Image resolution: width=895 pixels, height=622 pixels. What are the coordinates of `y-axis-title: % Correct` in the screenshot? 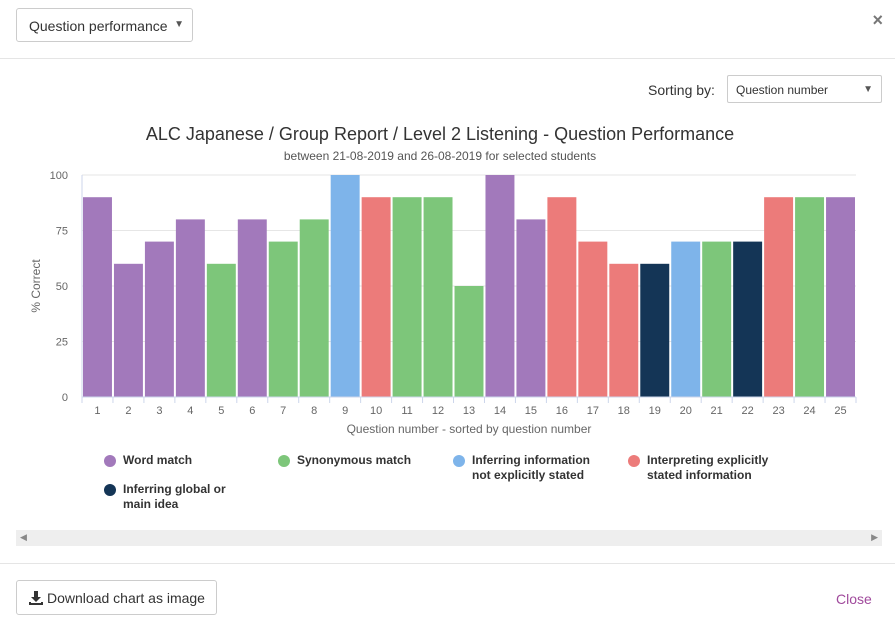 It's located at (36, 286).